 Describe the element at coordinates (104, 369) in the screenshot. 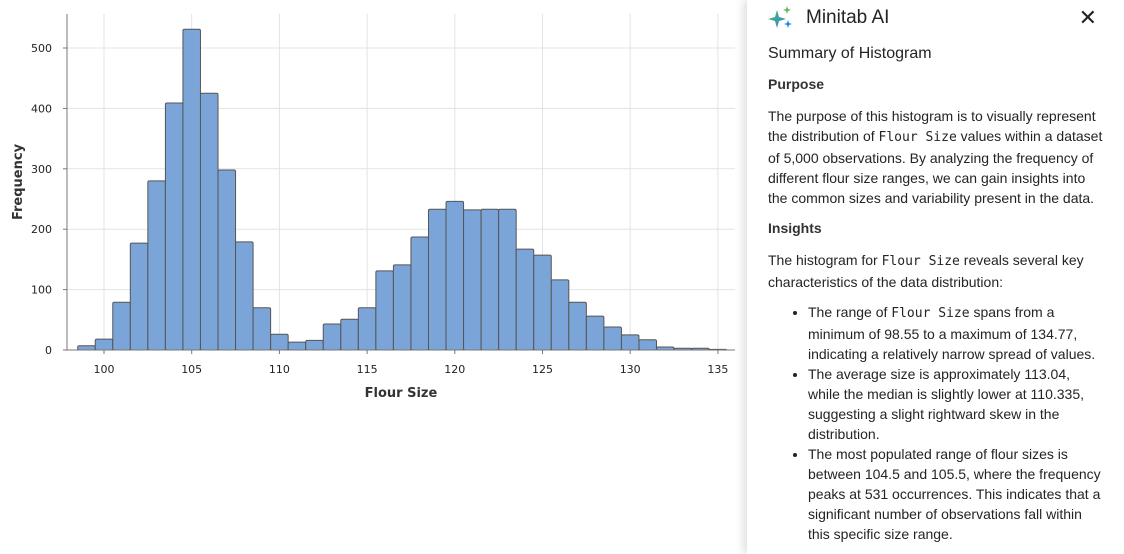

I see `x-tick-label: 100` at that location.